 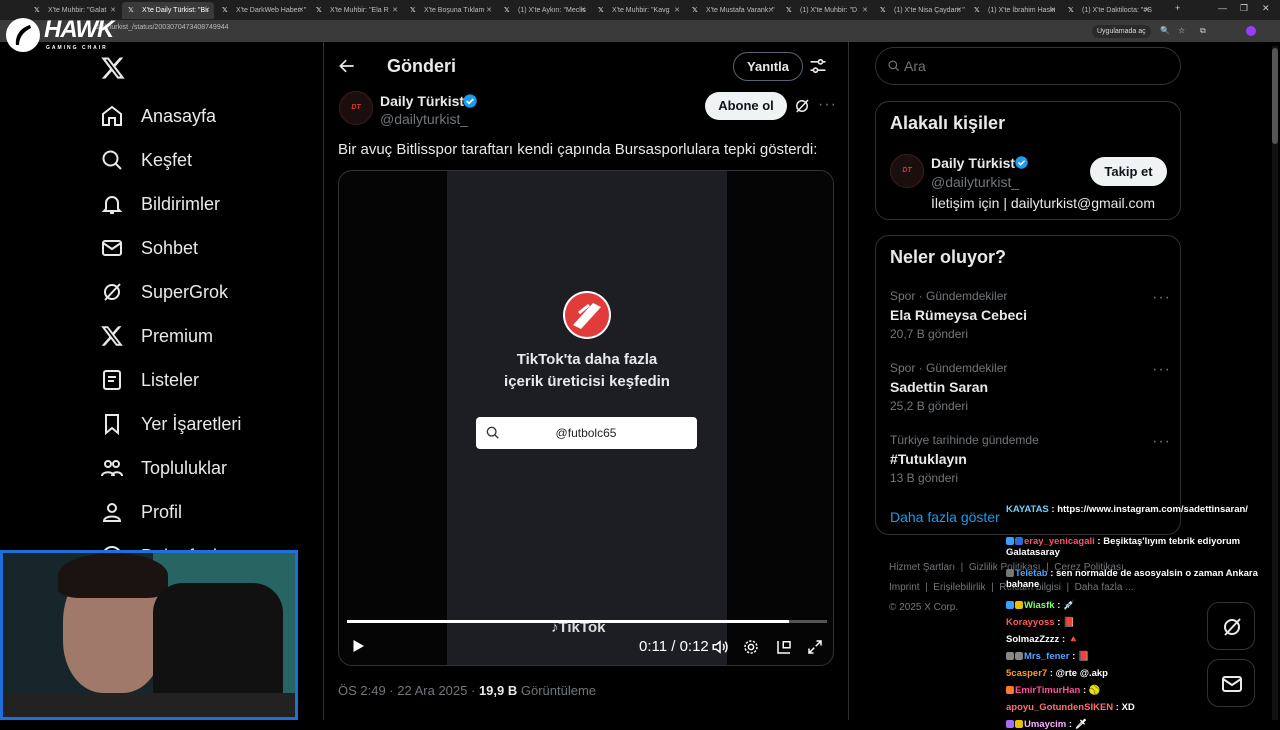 I want to click on related-handle: @dailyturkist_, so click(x=975, y=182).